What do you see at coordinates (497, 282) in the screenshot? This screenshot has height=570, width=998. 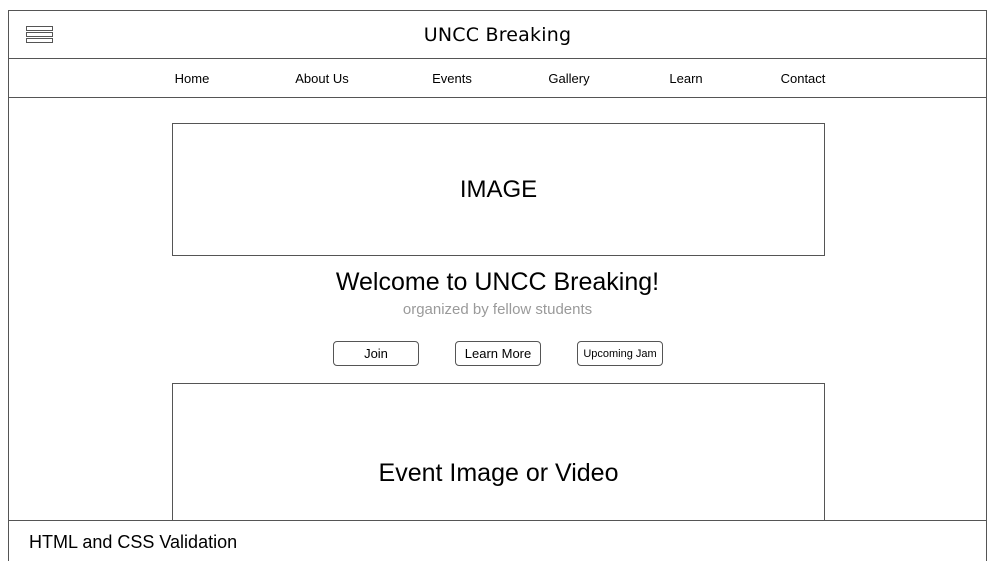 I see `welcome-heading: Welcome to UNCC Breaking!` at bounding box center [497, 282].